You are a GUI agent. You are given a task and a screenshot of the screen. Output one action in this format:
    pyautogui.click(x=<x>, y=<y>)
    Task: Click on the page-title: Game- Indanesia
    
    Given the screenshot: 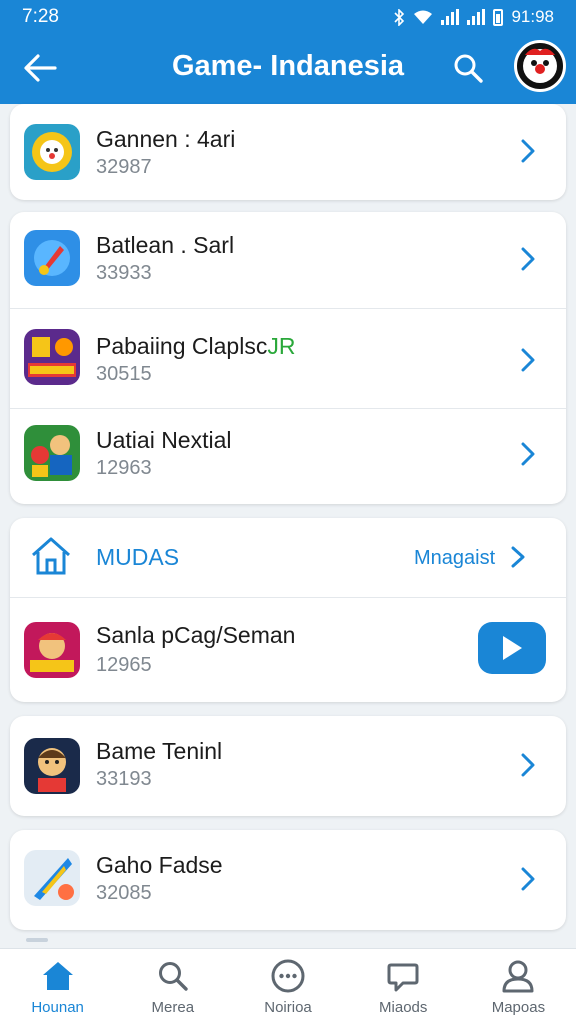 What is the action you would take?
    pyautogui.click(x=288, y=66)
    